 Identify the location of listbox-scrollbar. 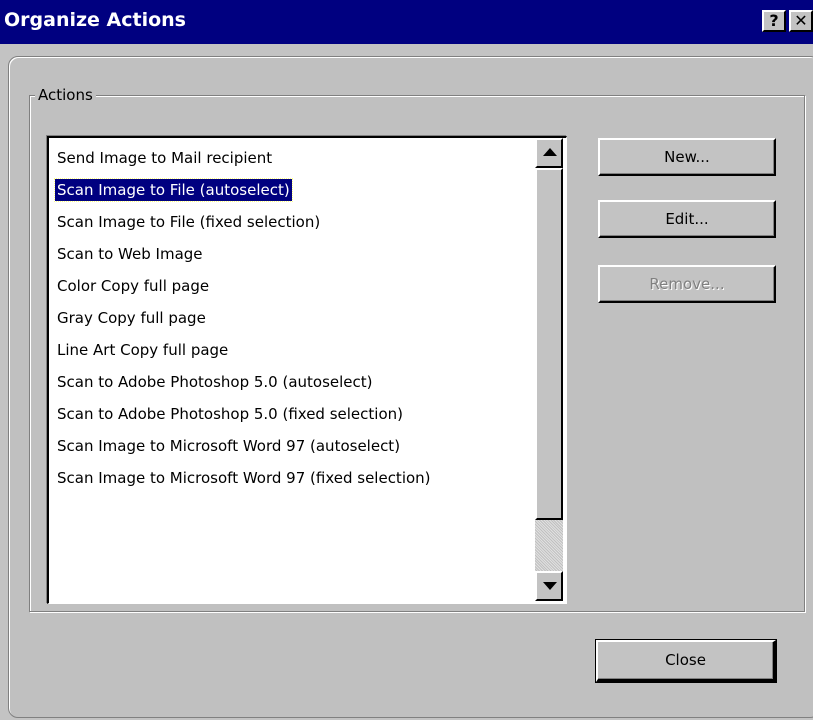
(549, 369).